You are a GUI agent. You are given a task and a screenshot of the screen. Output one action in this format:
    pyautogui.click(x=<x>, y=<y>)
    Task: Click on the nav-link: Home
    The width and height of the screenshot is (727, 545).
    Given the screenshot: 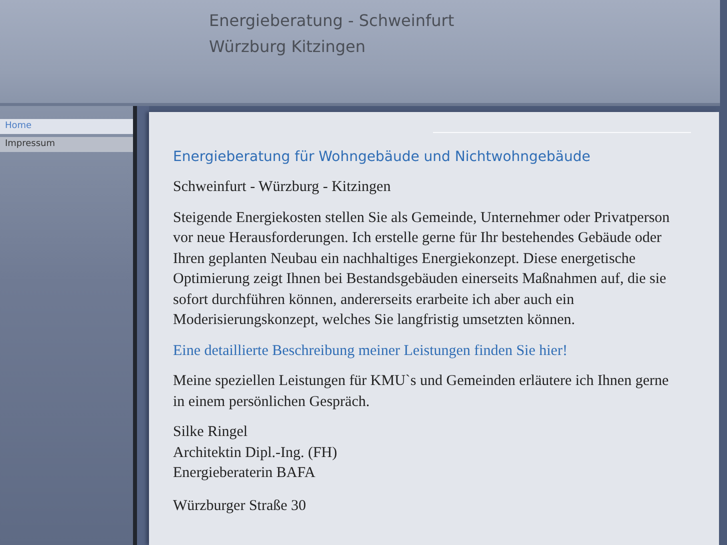 What is the action you would take?
    pyautogui.click(x=66, y=126)
    